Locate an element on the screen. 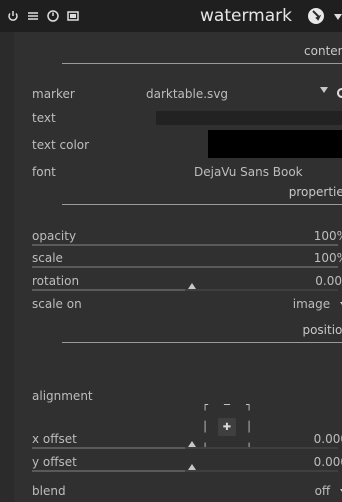 The width and height of the screenshot is (342, 502). module-presets-icon is located at coordinates (316, 16).